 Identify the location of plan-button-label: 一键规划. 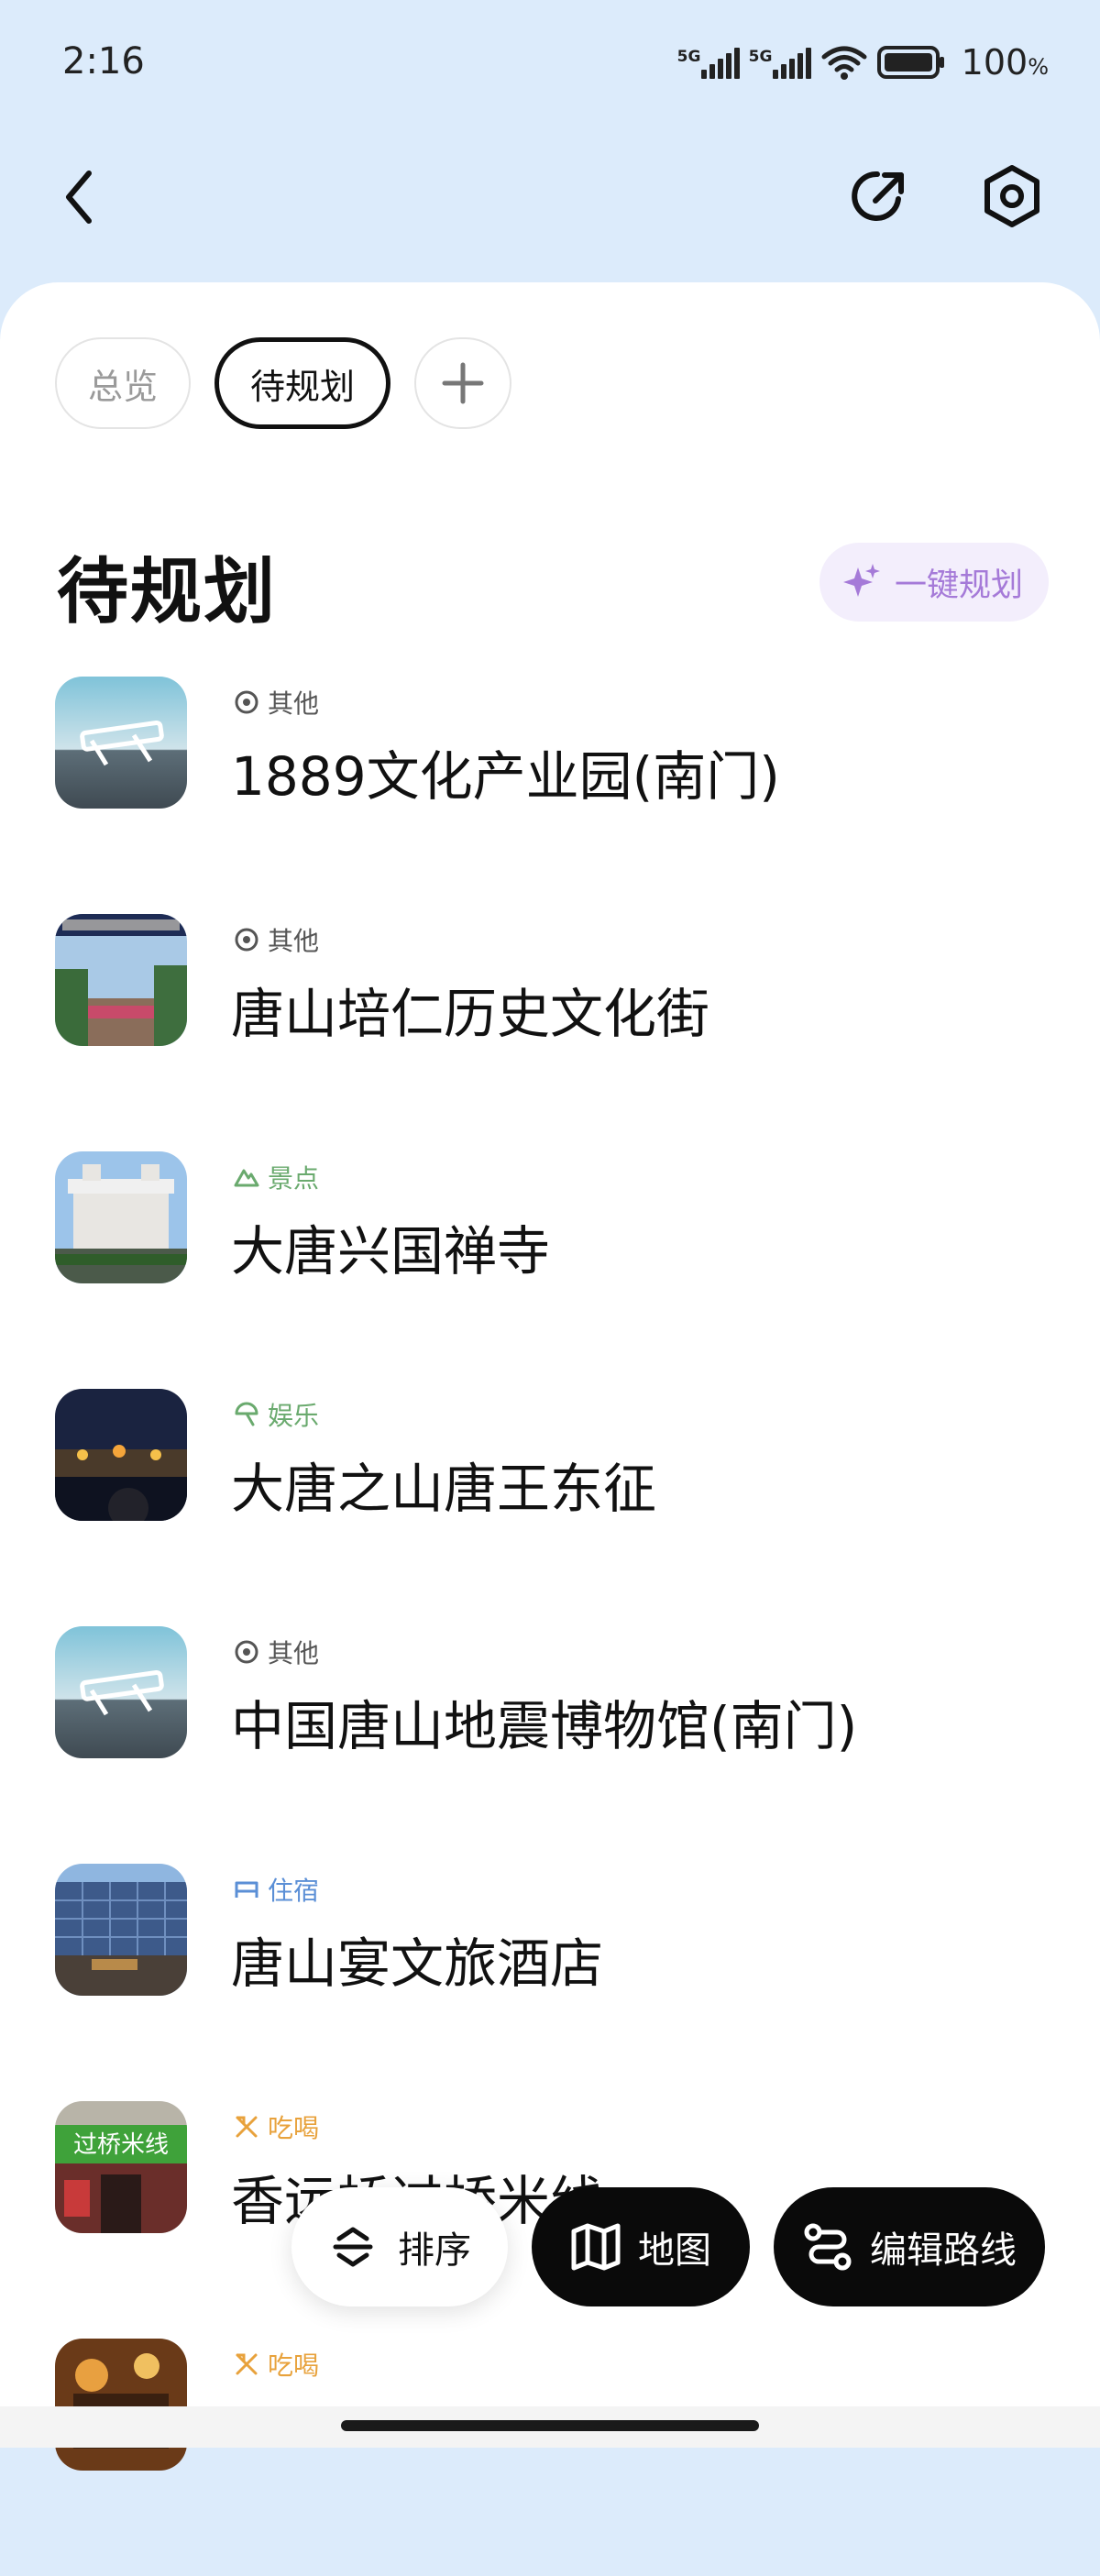
(958, 585).